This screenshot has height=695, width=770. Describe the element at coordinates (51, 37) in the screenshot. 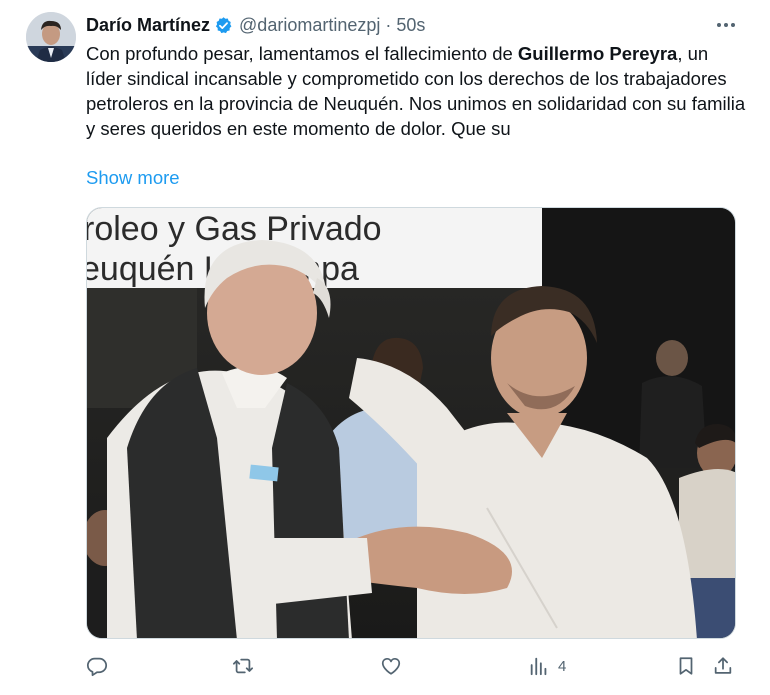

I see `avatar` at that location.